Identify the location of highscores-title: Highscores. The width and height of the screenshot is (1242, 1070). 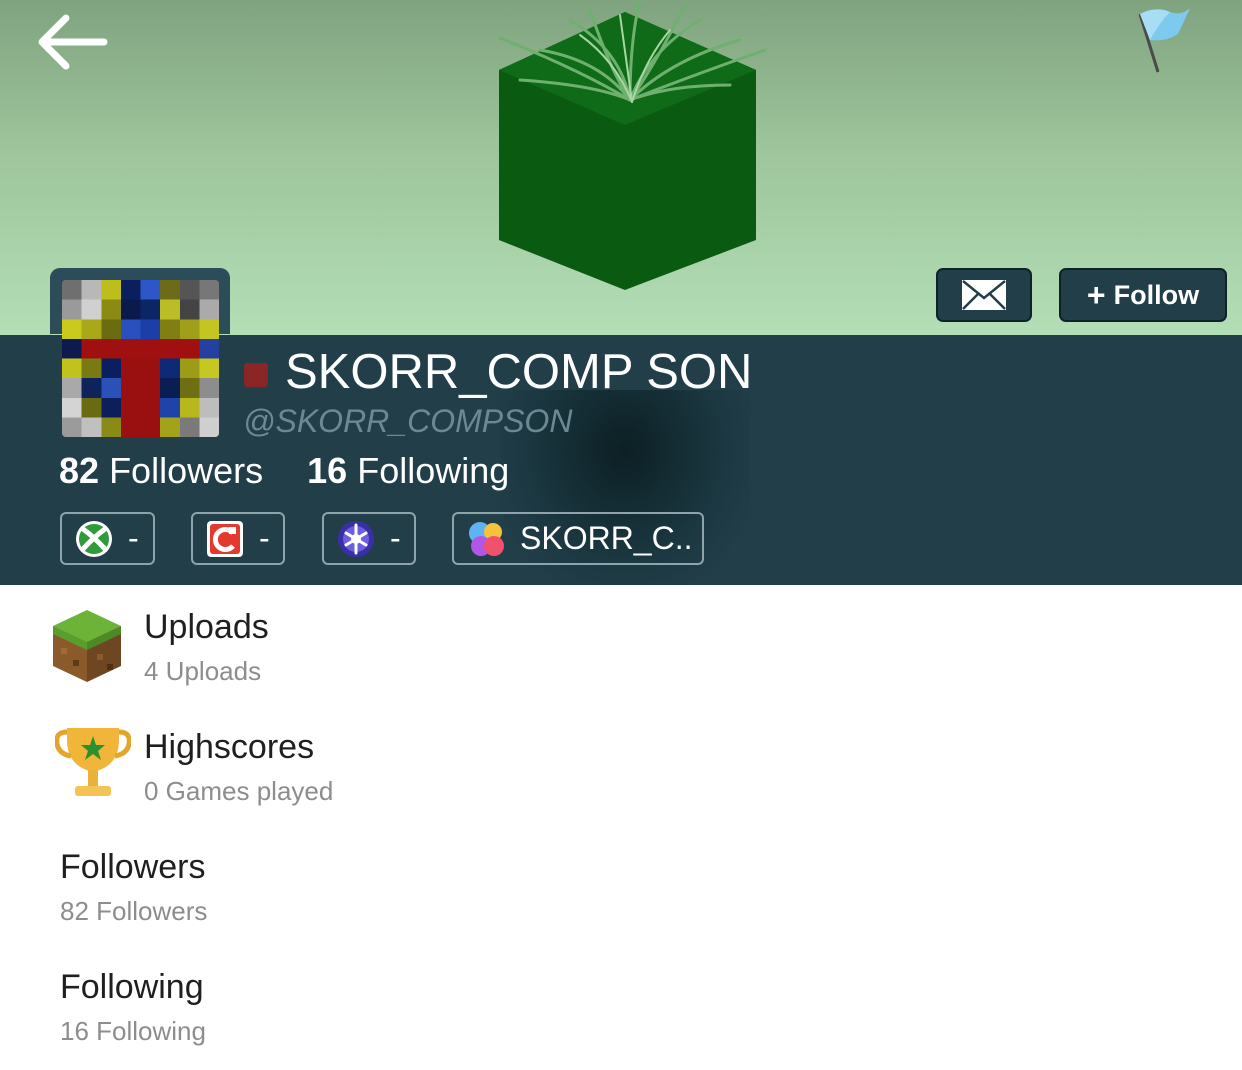
(229, 747).